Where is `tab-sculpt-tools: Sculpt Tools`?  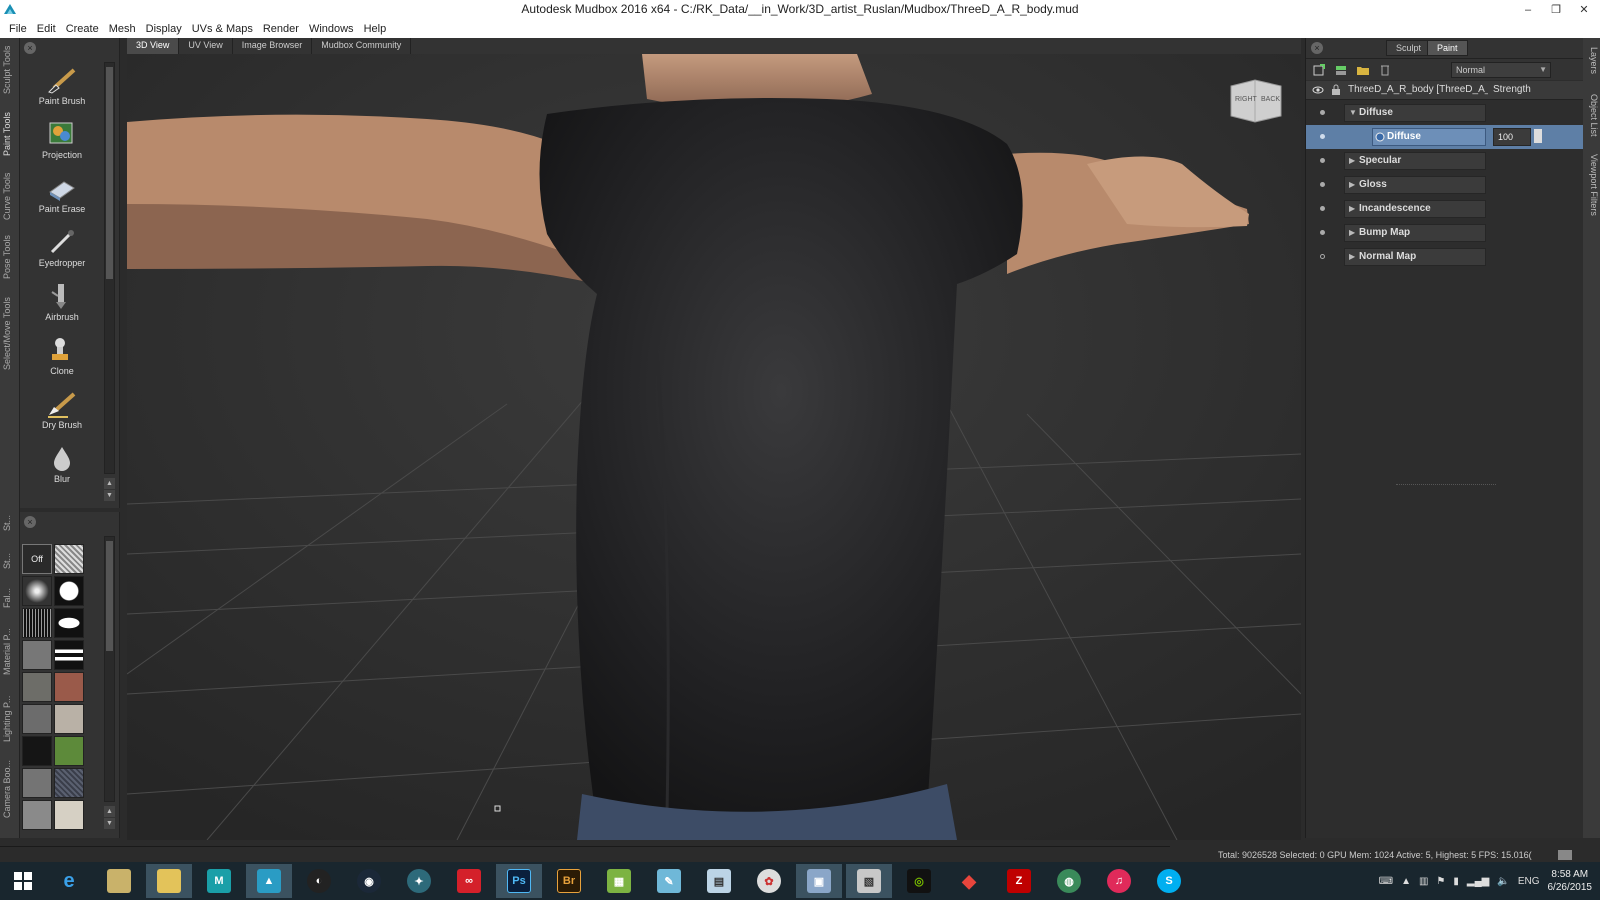
tab-sculpt-tools: Sculpt Tools is located at coordinates (10, 70).